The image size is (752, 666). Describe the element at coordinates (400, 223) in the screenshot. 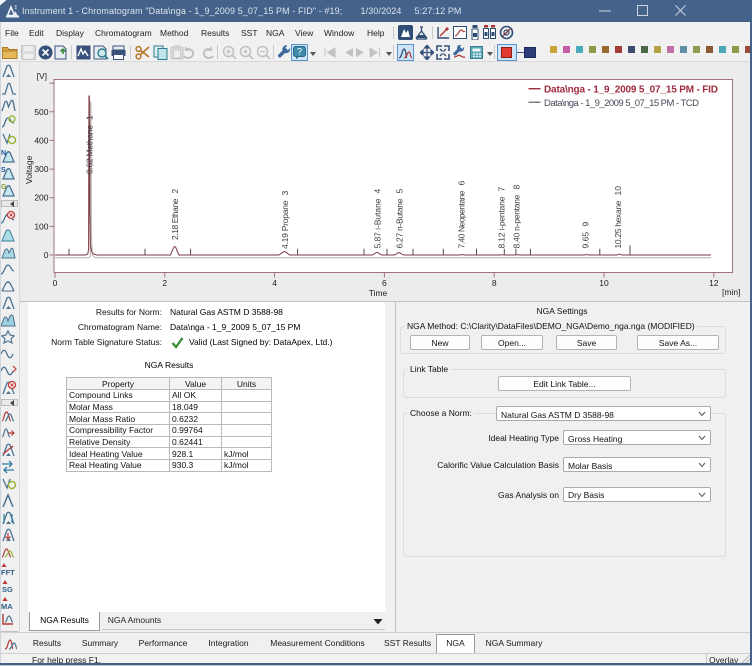

I see `svg-text: 6.27 n-Butane` at that location.